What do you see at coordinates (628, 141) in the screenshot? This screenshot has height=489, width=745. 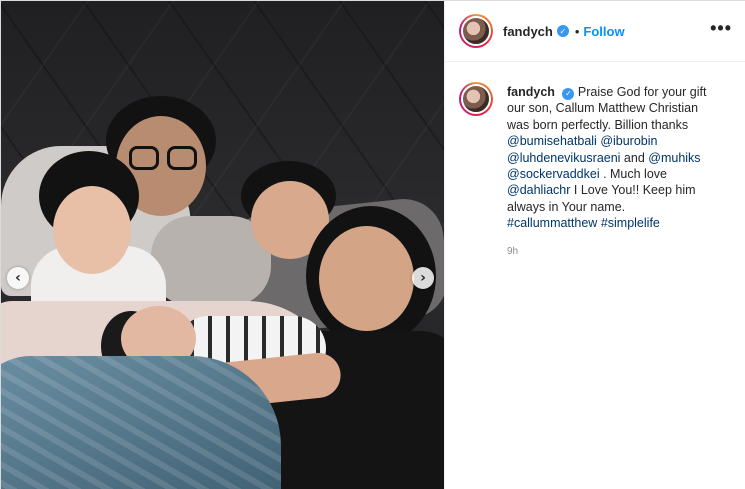 I see `mention-link: @iburobin` at bounding box center [628, 141].